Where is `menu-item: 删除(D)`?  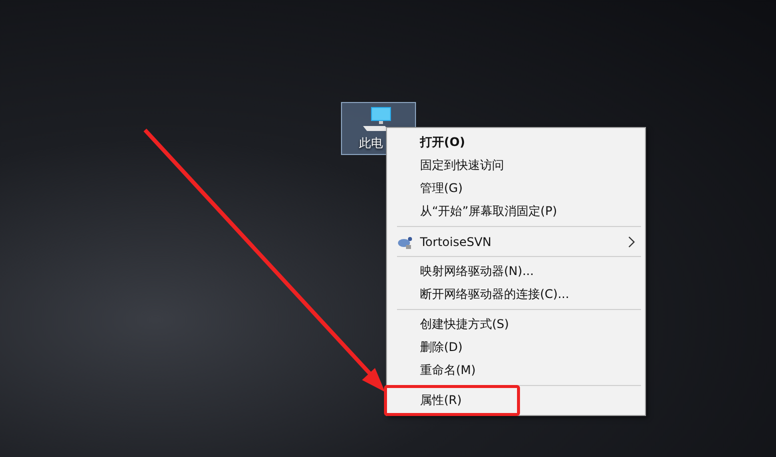
menu-item: 删除(D) is located at coordinates (516, 347).